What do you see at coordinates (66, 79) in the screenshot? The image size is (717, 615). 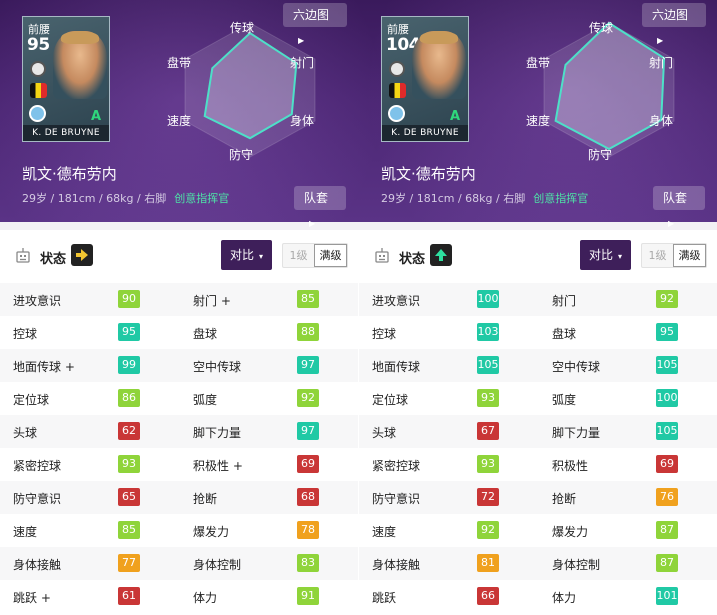 I see `player-card: 前腰 95 A K. DE BRUYNE` at bounding box center [66, 79].